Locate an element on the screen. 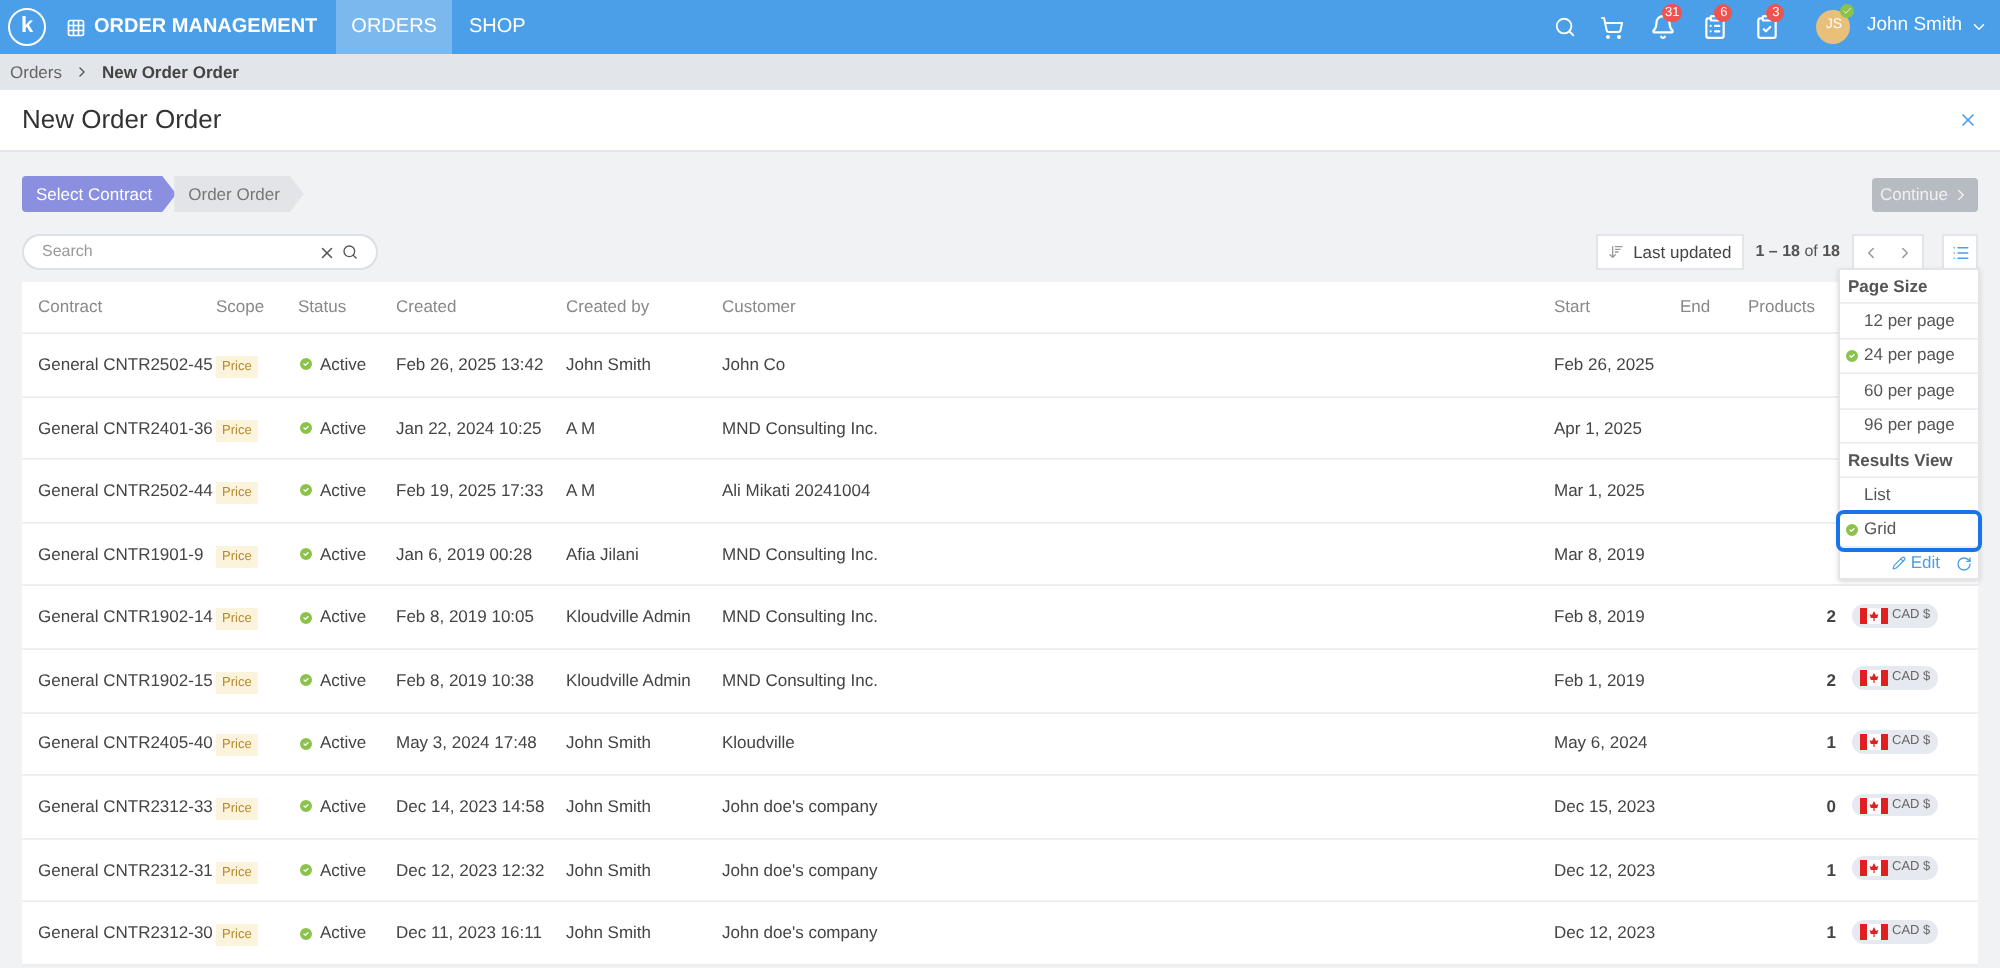 Image resolution: width=2000 pixels, height=968 pixels. table-cell-text: Feb 19, 2025 17:33 is located at coordinates (471, 491).